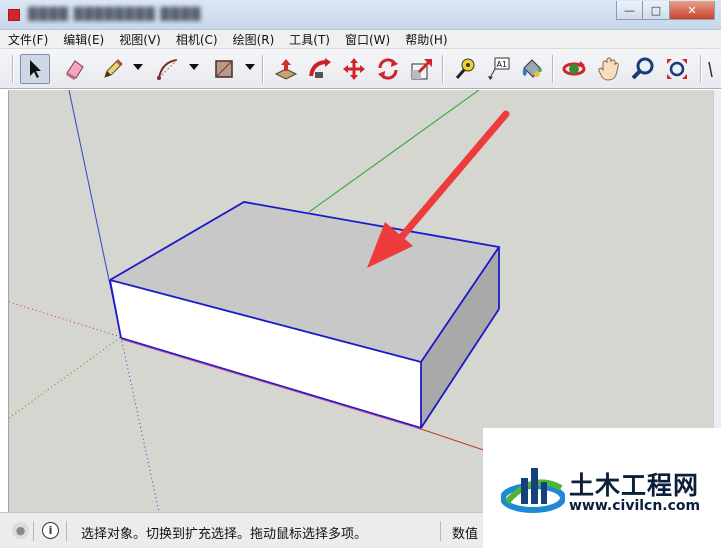 The height and width of the screenshot is (548, 721). I want to click on window-controls: — □ ✕, so click(665, 10).